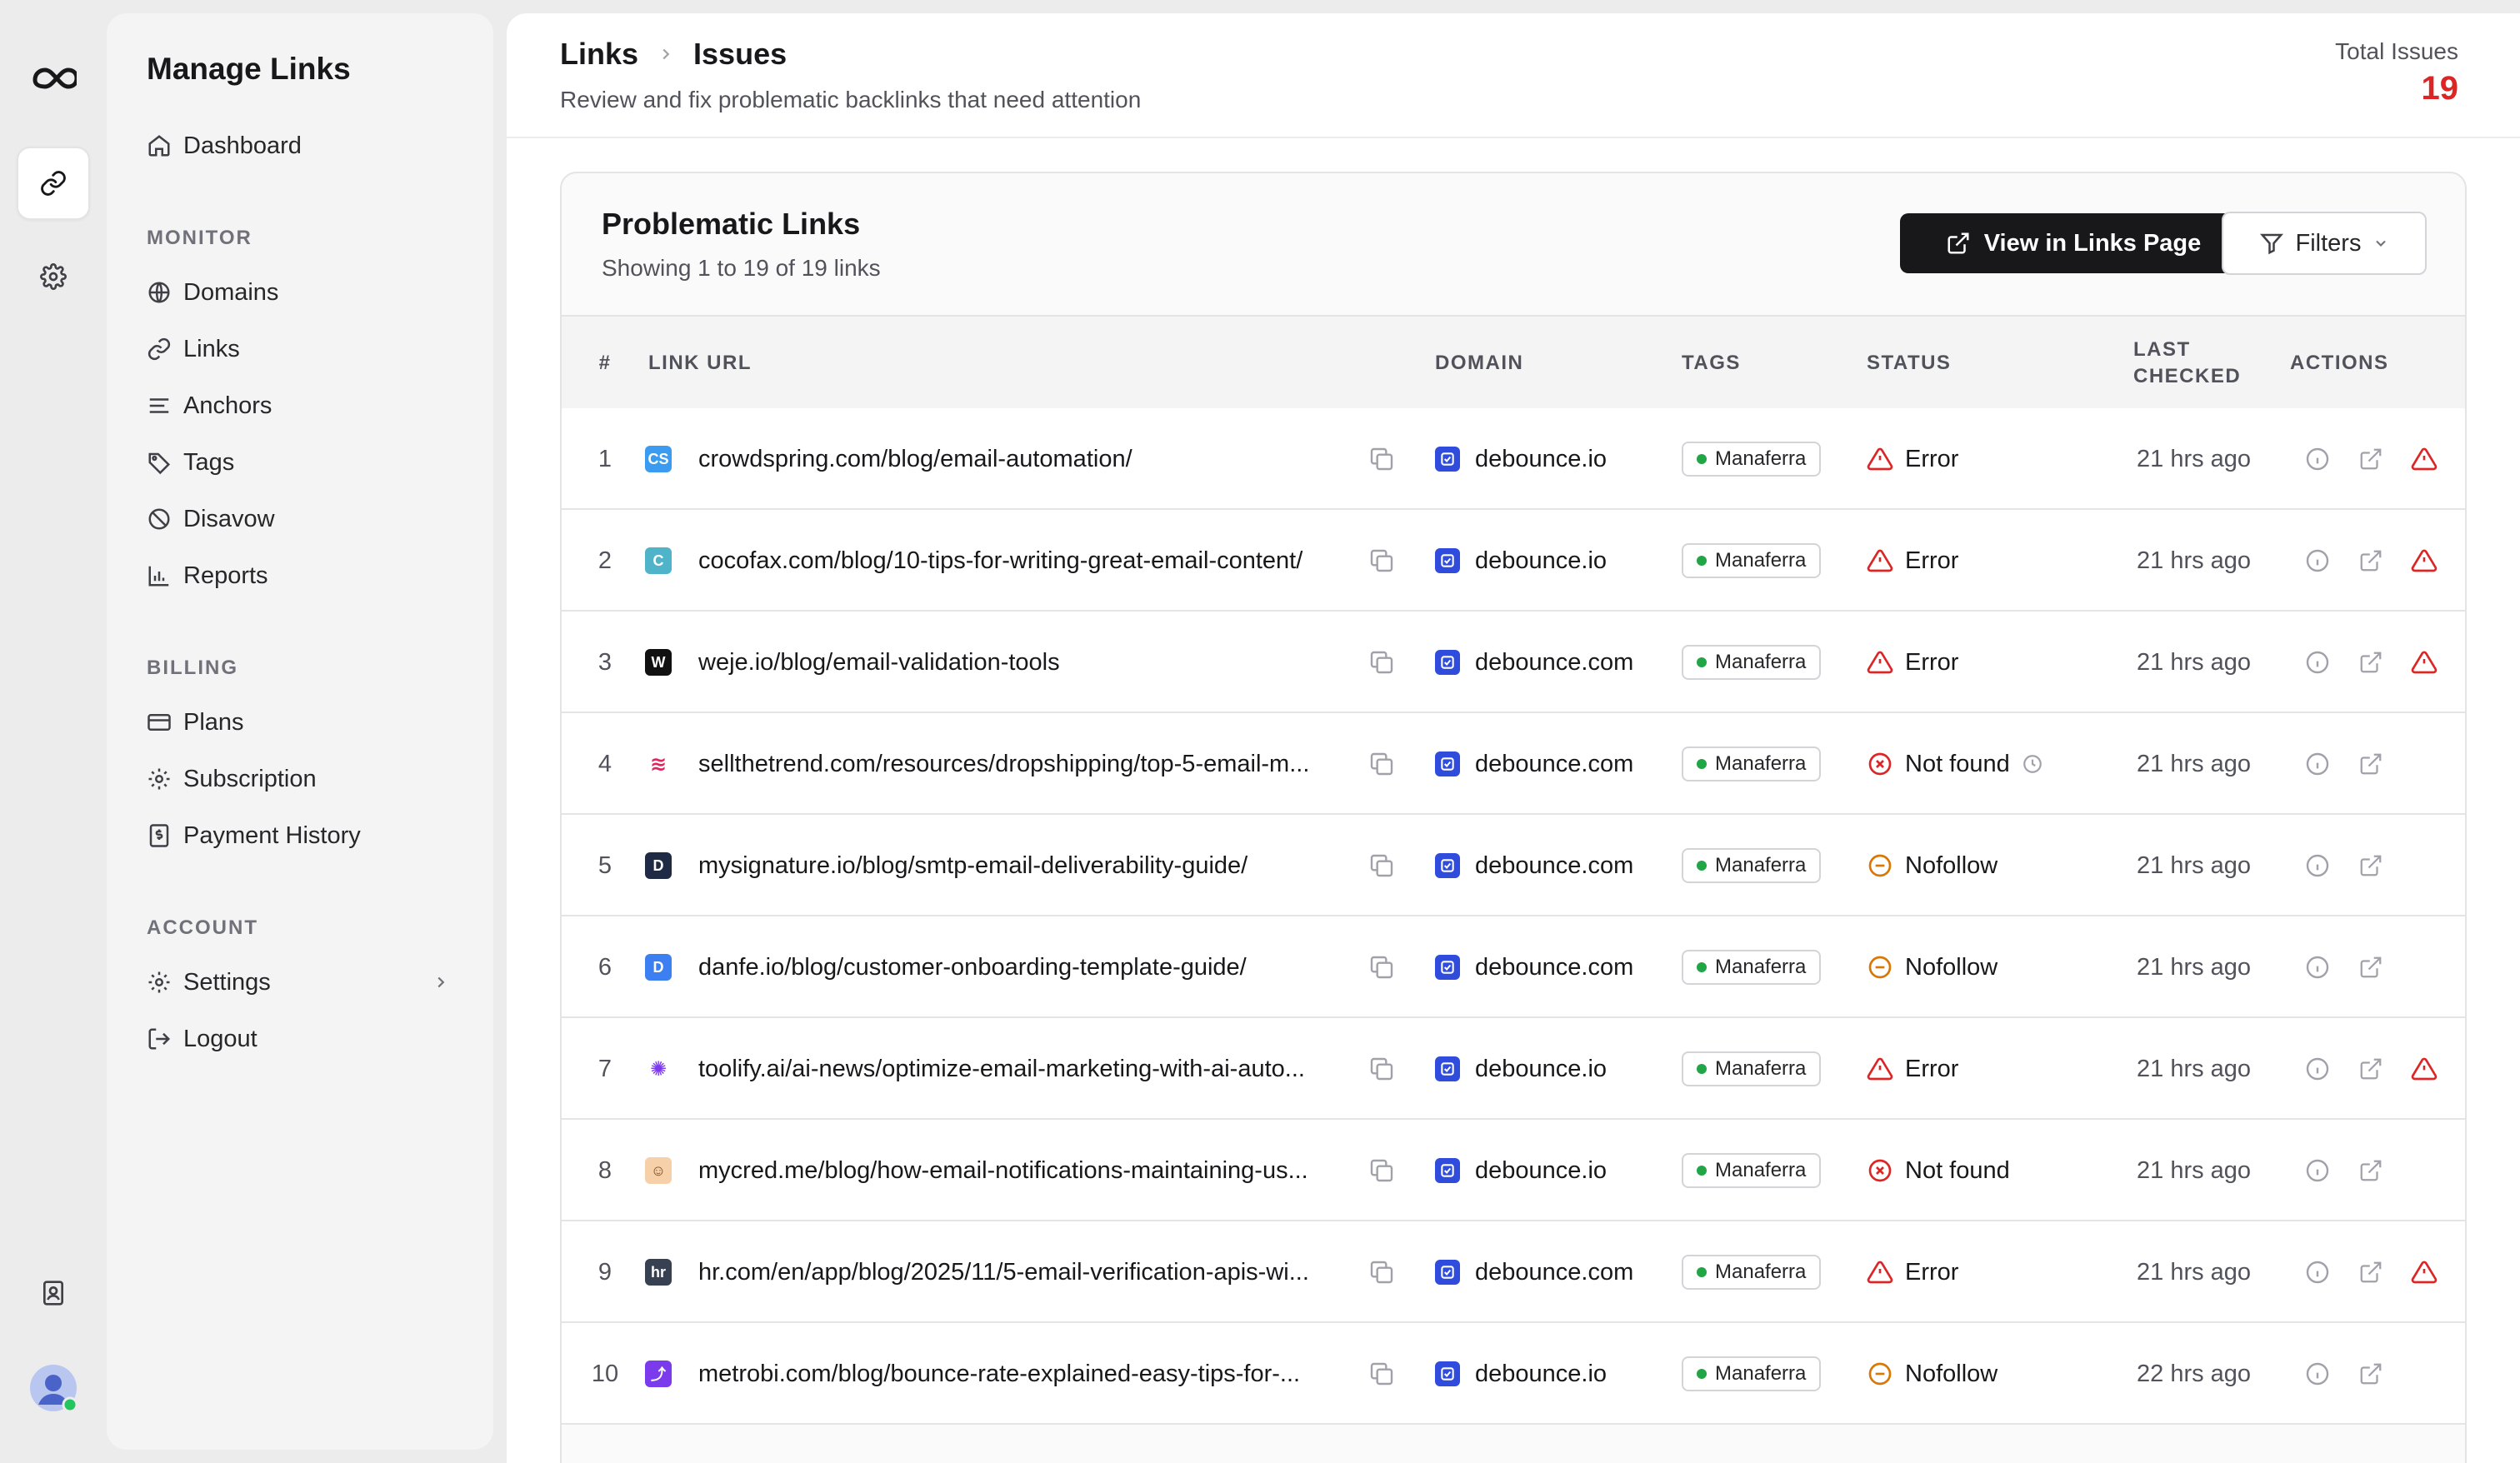  Describe the element at coordinates (54, 1293) in the screenshot. I see `contacts-rail-button` at that location.